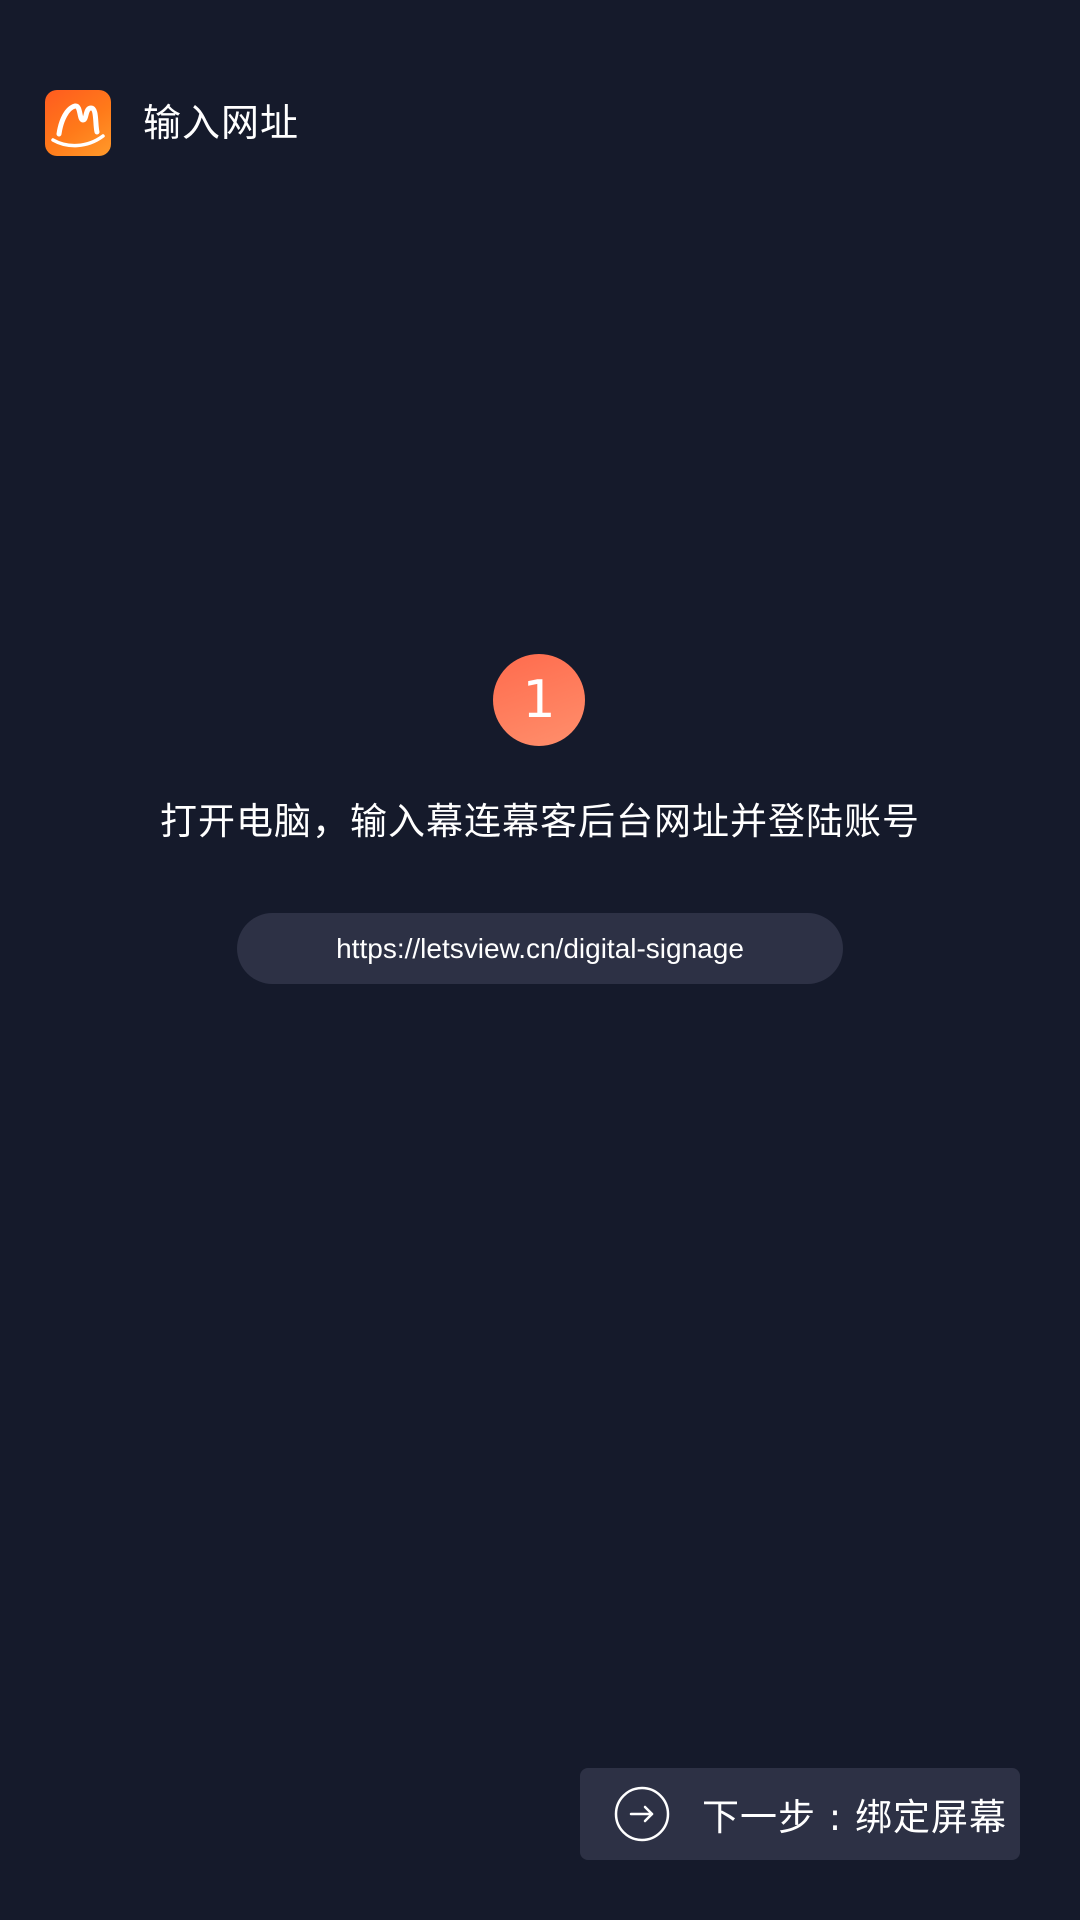 This screenshot has width=1080, height=1920. Describe the element at coordinates (642, 1814) in the screenshot. I see `arrow-right-circle-icon` at that location.